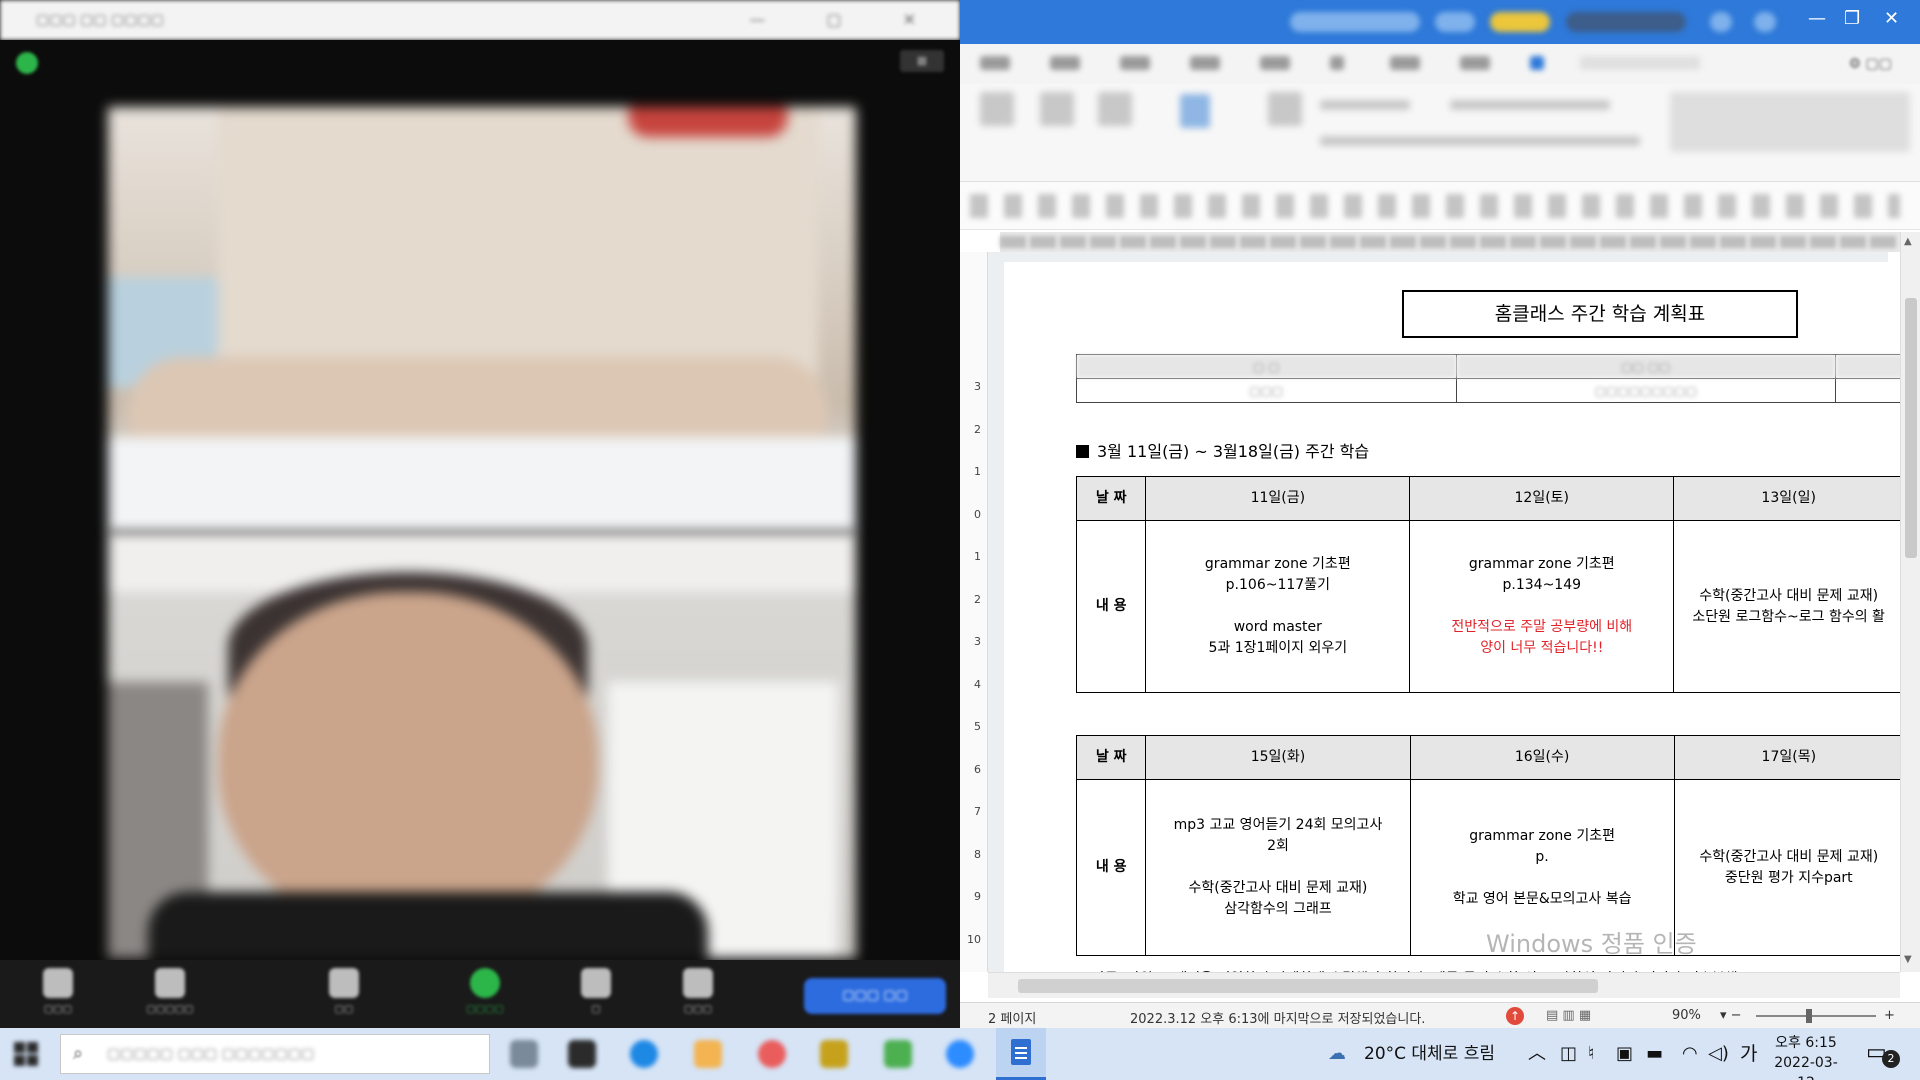 The height and width of the screenshot is (1080, 1920). I want to click on vertical-ruler: 3 2 1 0 1 2 3 4 5 6 7 8 9 10, so click(974, 612).